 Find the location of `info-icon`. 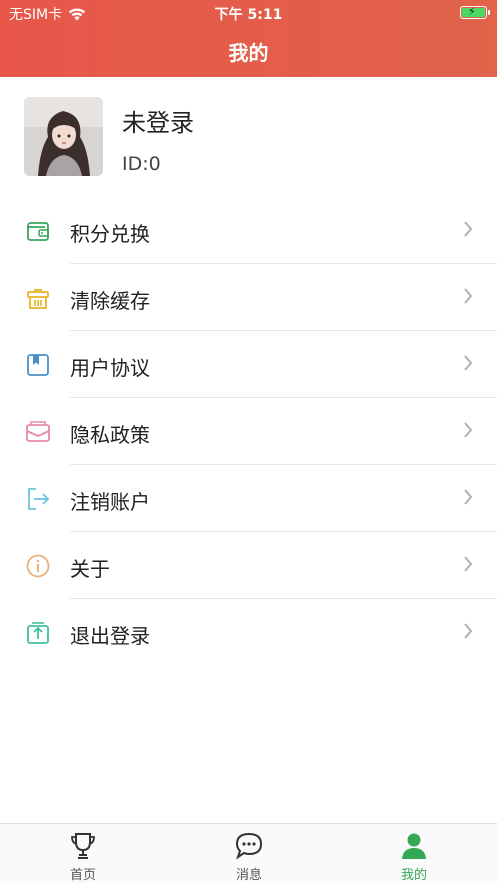

info-icon is located at coordinates (38, 566).